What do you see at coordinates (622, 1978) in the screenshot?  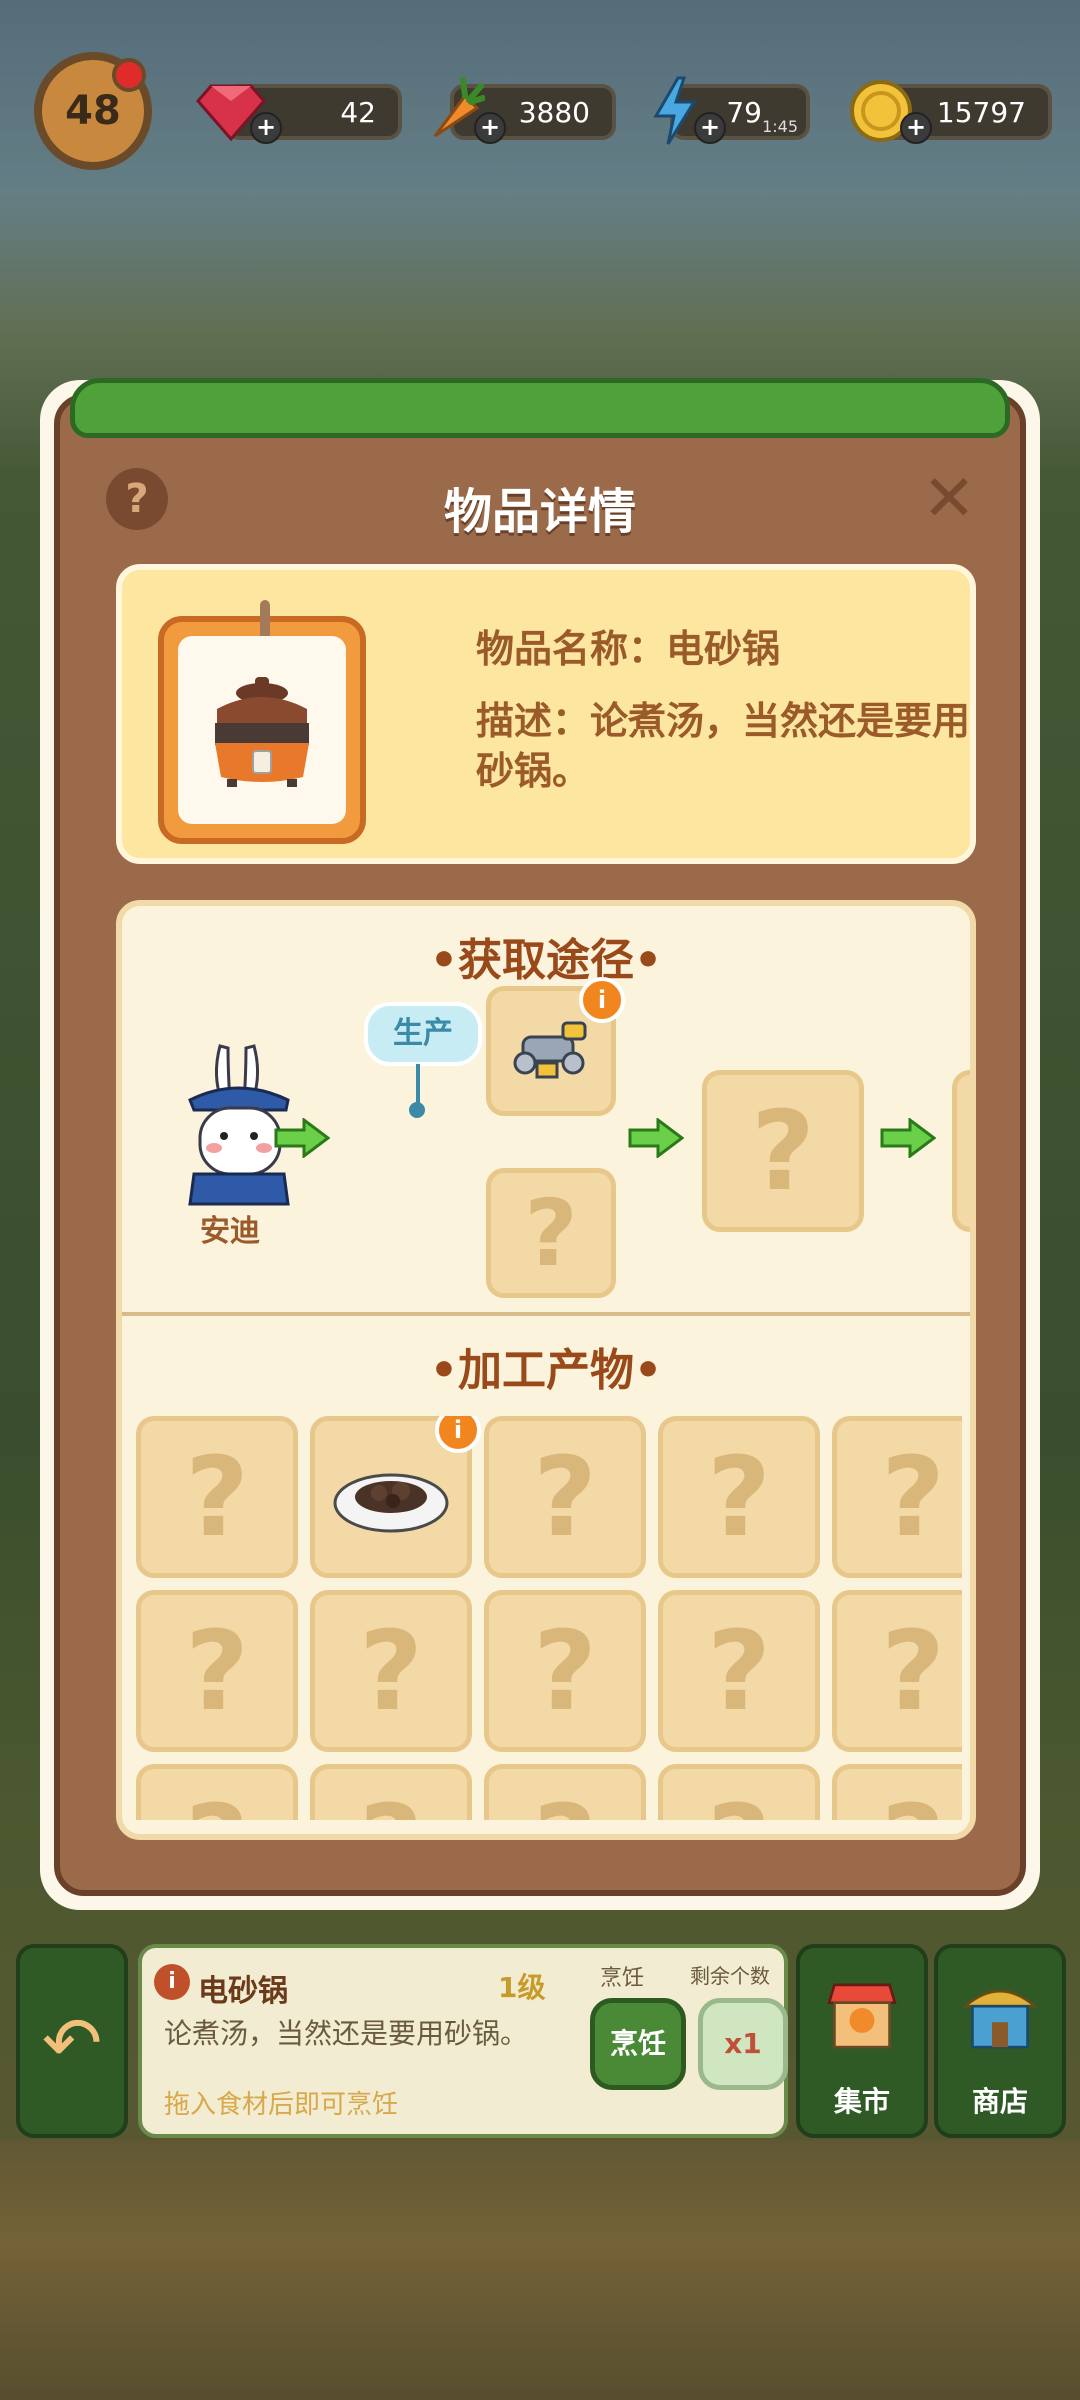 I see `cook-label: 烹饪` at bounding box center [622, 1978].